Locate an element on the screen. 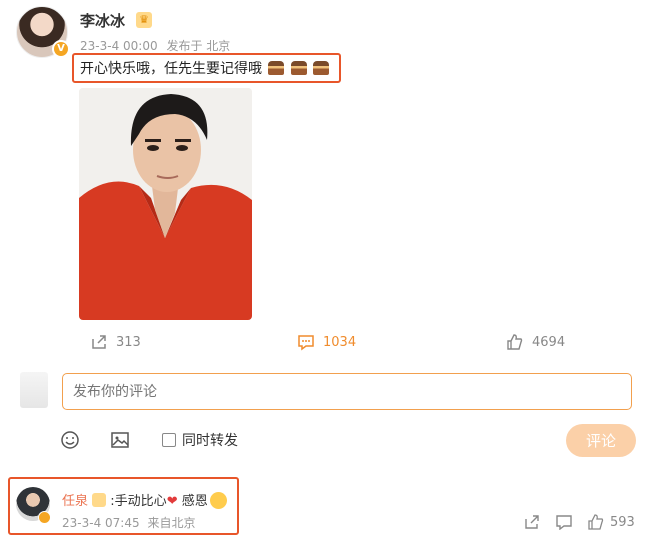 The image size is (660, 539). crown-badge-icon is located at coordinates (99, 500).